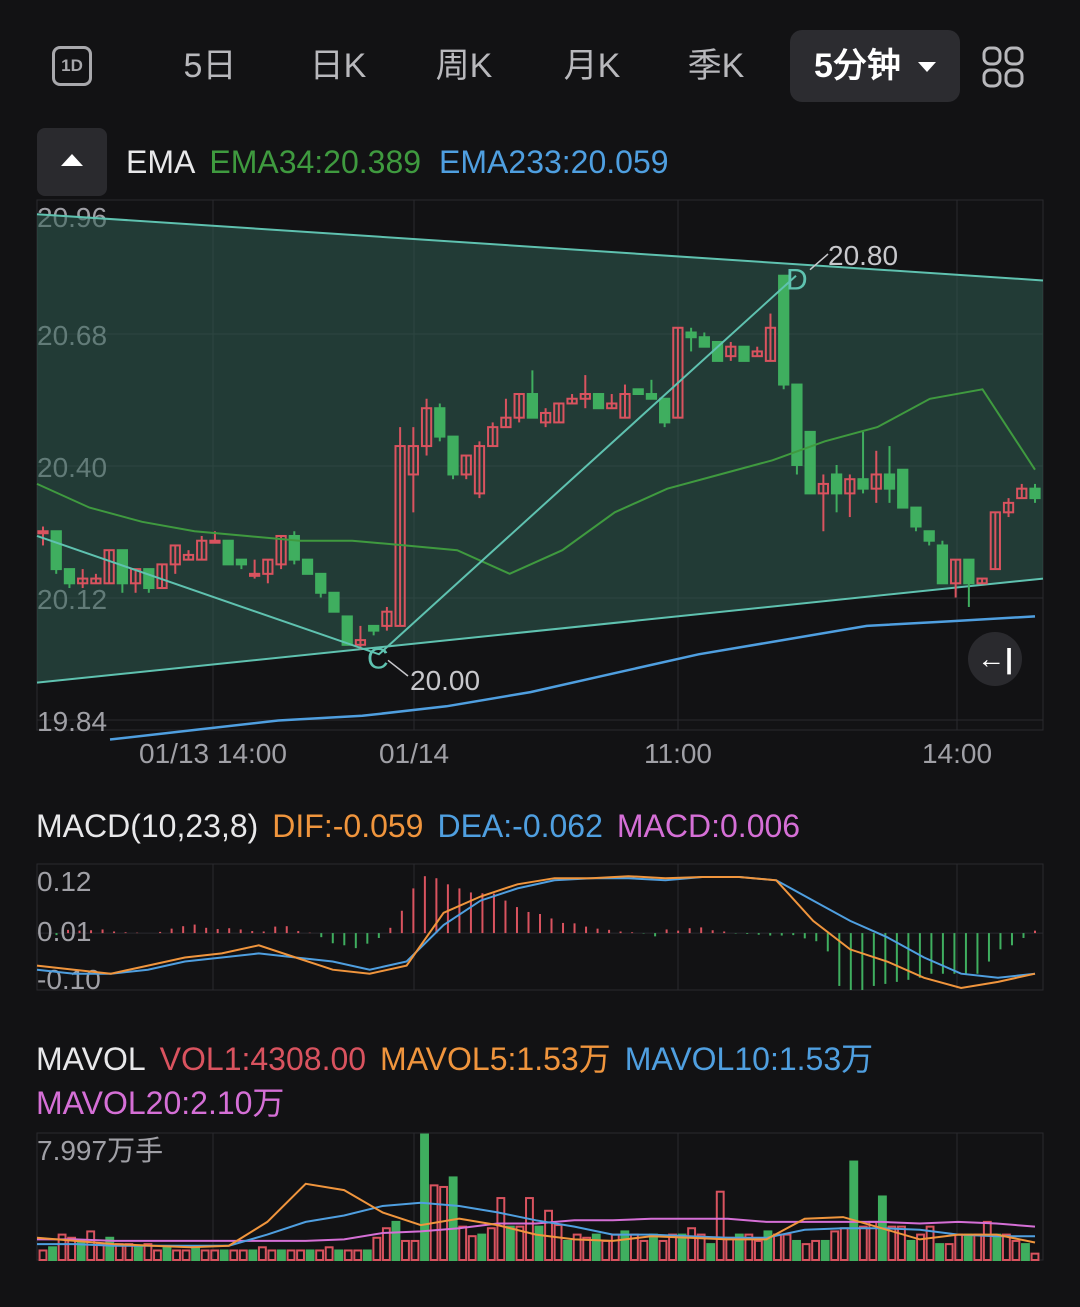 This screenshot has height=1307, width=1080. Describe the element at coordinates (64, 881) in the screenshot. I see `macd-y-tick-label: 0.12` at that location.